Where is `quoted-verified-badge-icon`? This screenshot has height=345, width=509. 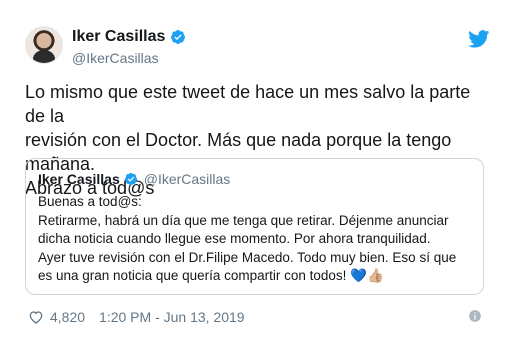
quoted-verified-badge-icon is located at coordinates (130, 179).